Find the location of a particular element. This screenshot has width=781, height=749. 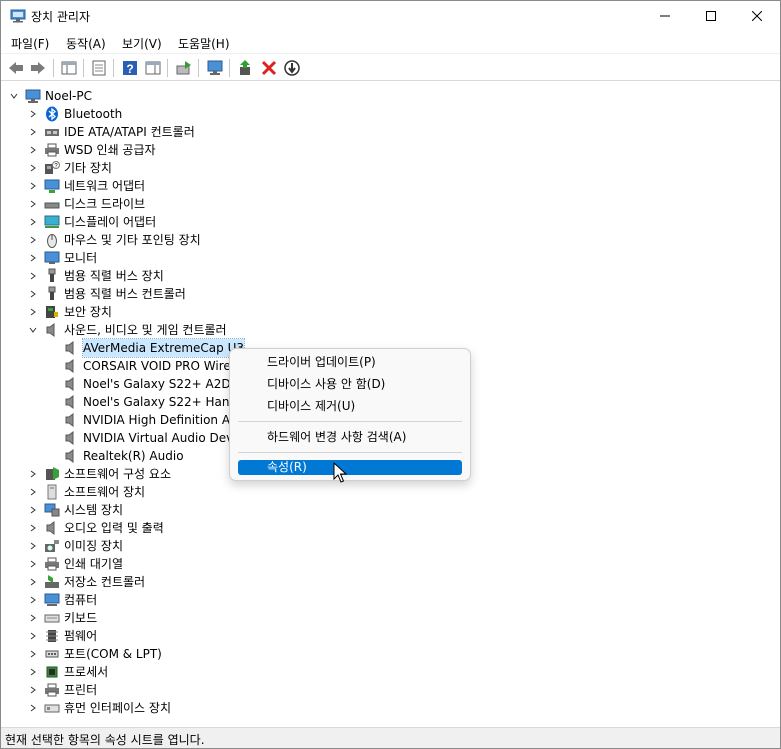

tree-category-item: 이미징 장치 is located at coordinates (75, 546).